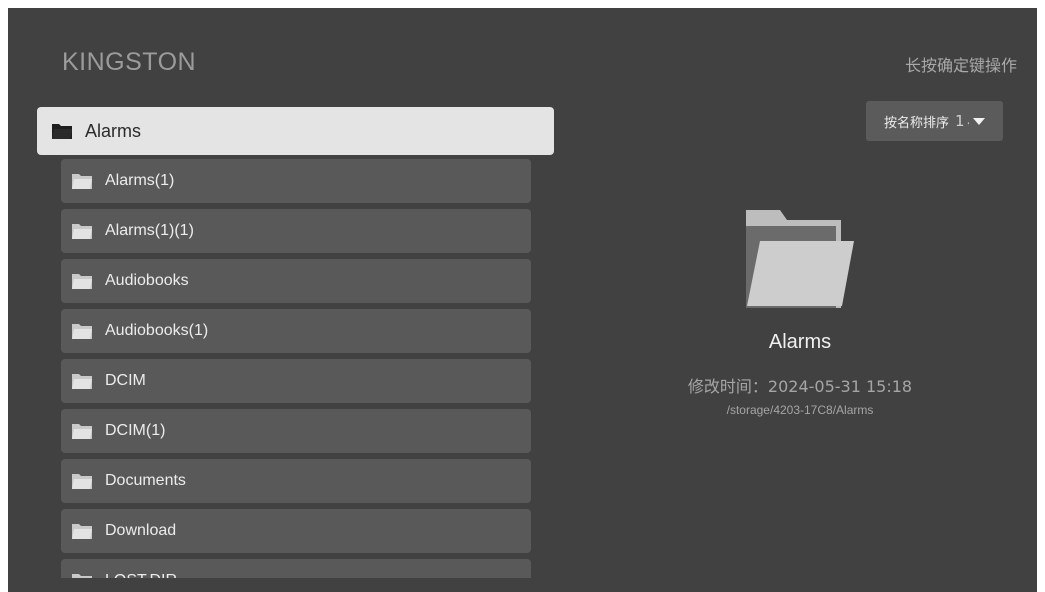 This screenshot has height=592, width=1045. I want to click on list-item-label: Audiobooks(1), so click(157, 330).